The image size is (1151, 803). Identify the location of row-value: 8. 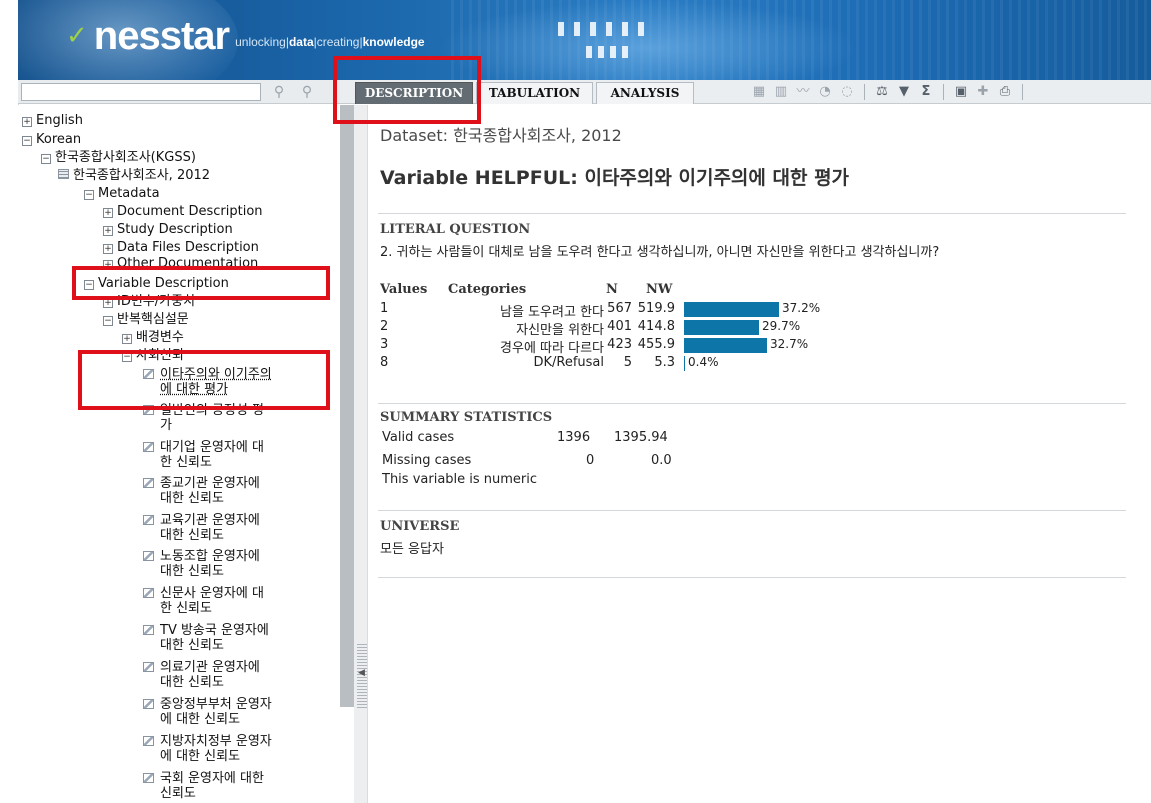
(384, 362).